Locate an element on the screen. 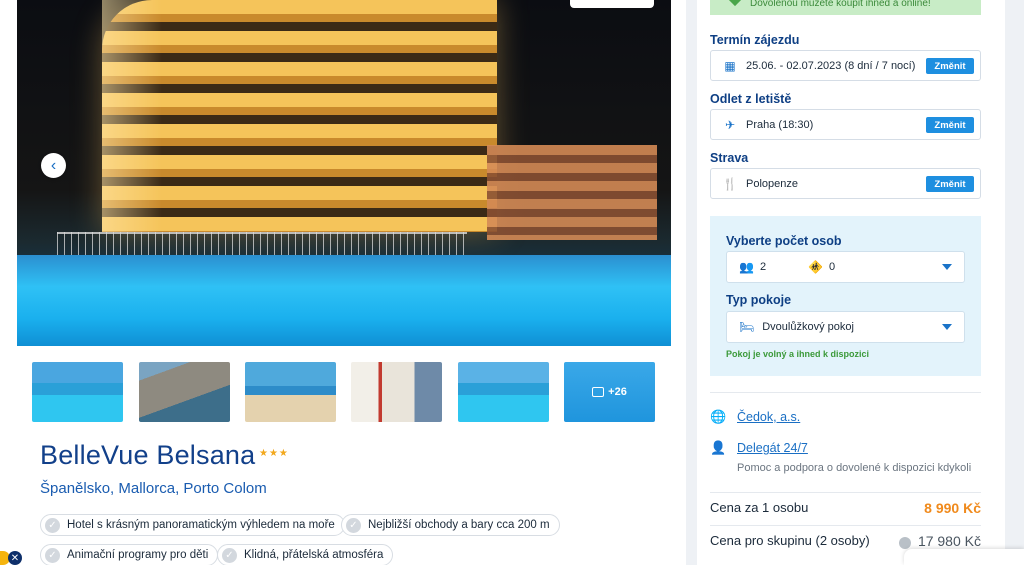  feature-tag: ✓ Klidná, přátelská atmosféra is located at coordinates (305, 554).